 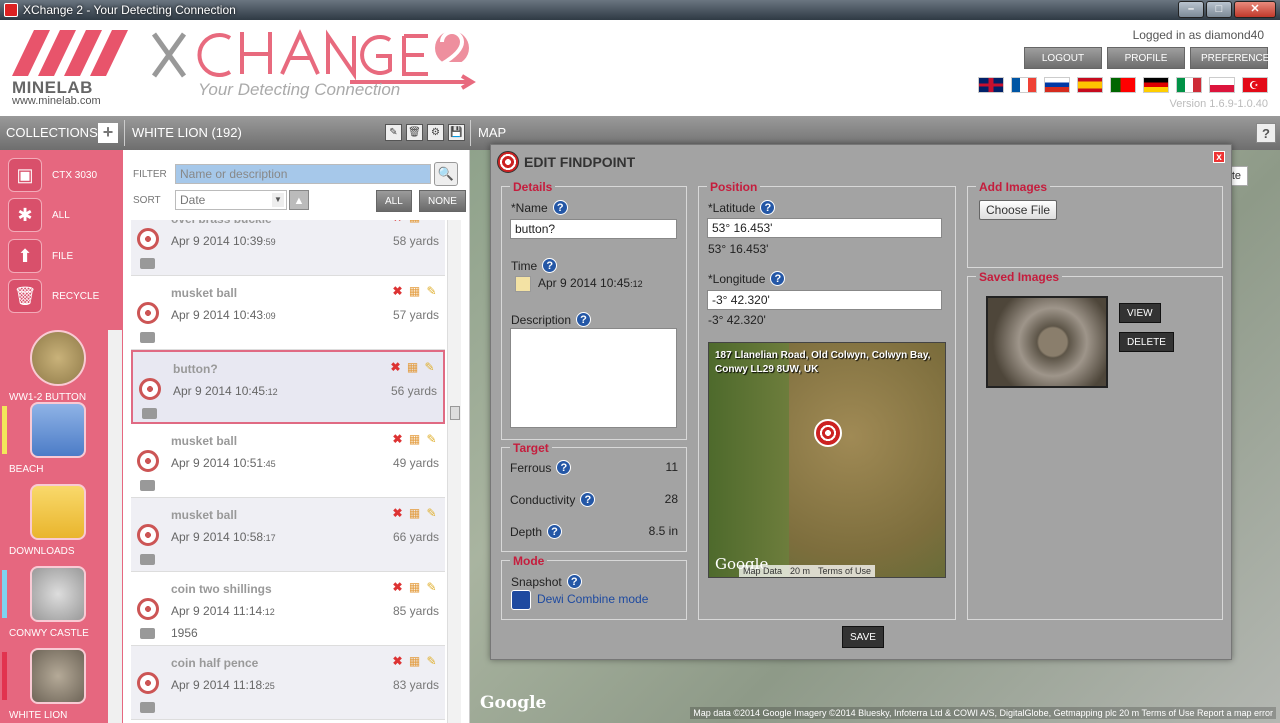 I want to click on save-button: SAVE, so click(x=863, y=637).